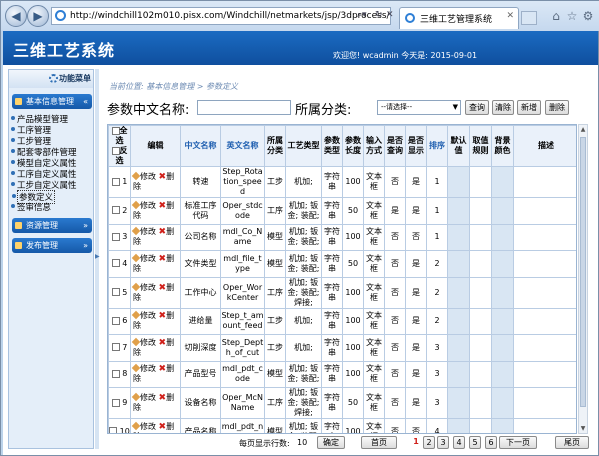  Describe the element at coordinates (52, 245) in the screenshot. I see `sidebar-section-publish: 发布管理 »` at that location.